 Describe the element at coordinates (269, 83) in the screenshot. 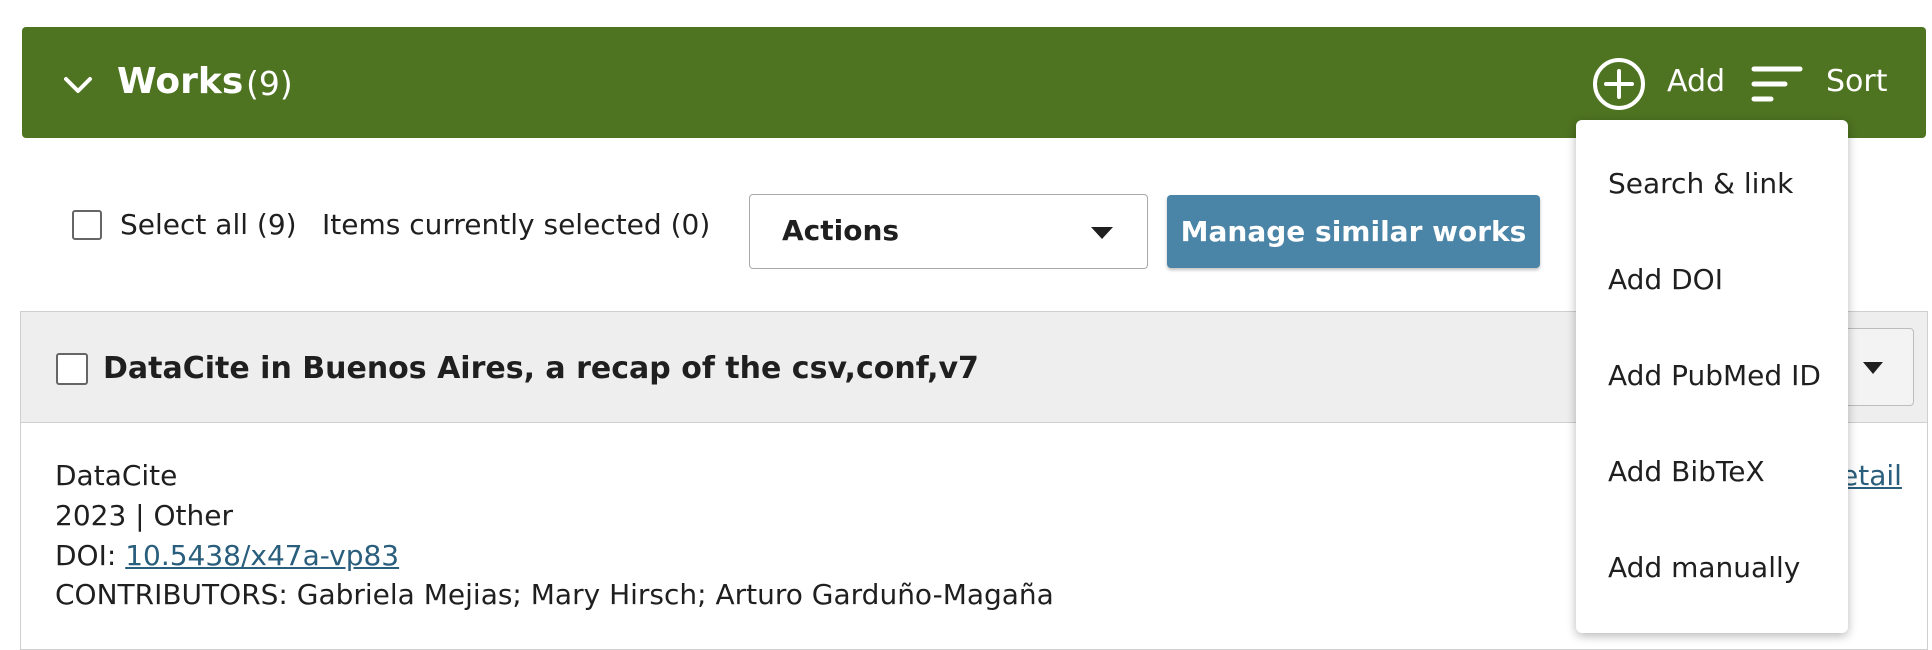

I see `works-count: (9)` at that location.